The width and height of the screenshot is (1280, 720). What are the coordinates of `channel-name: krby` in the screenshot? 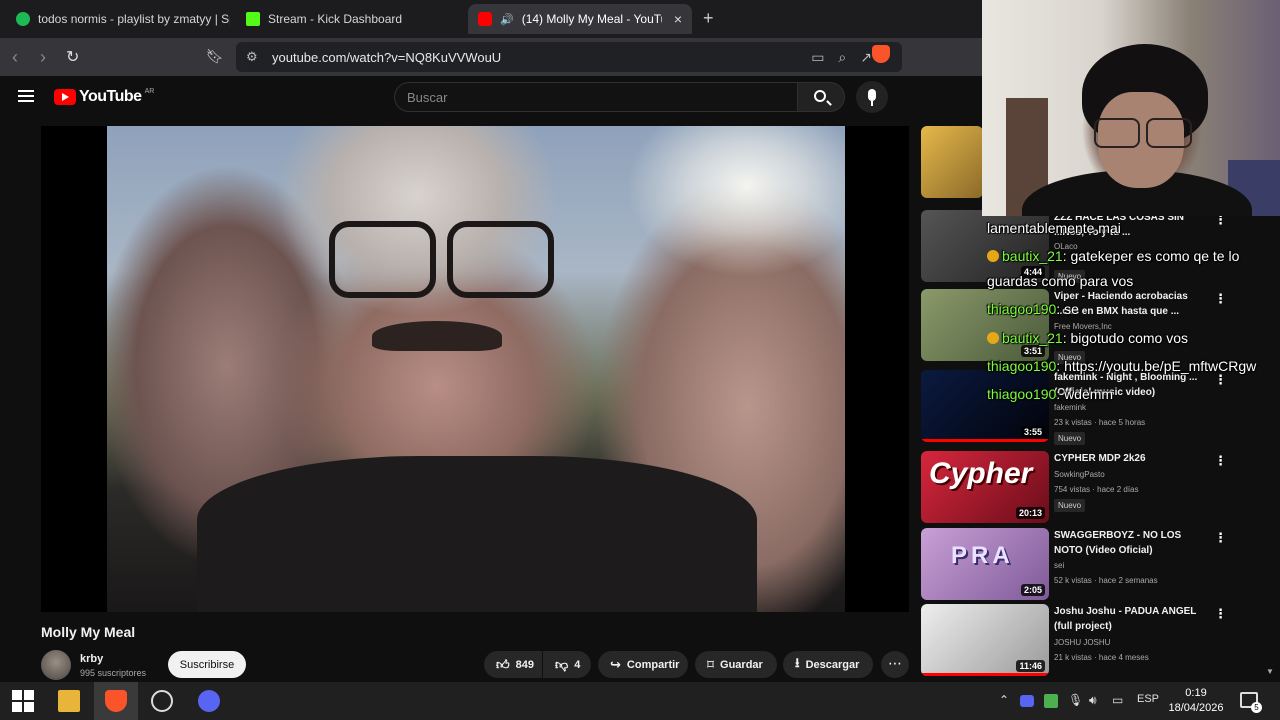 It's located at (91, 659).